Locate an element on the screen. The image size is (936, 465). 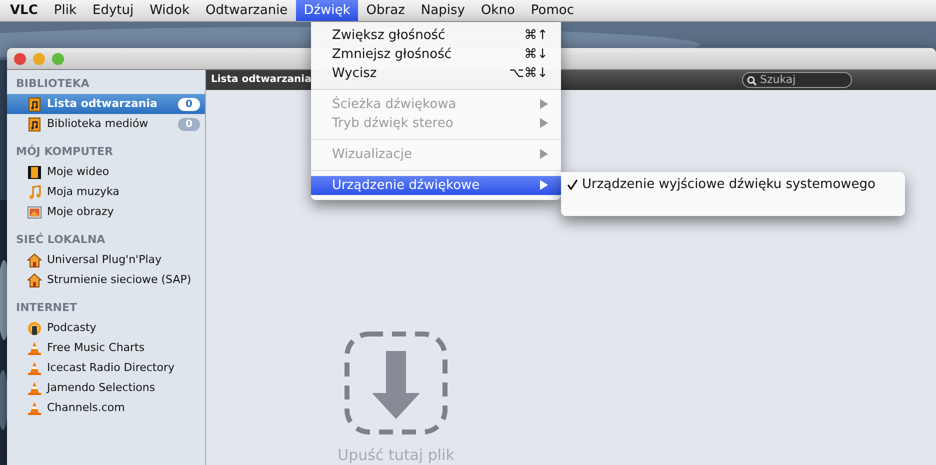
item-label: Podcasty is located at coordinates (72, 328).